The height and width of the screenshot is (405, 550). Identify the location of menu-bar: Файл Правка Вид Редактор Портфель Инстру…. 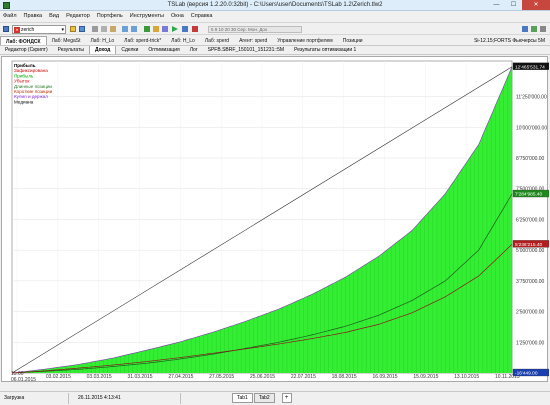
(275, 16).